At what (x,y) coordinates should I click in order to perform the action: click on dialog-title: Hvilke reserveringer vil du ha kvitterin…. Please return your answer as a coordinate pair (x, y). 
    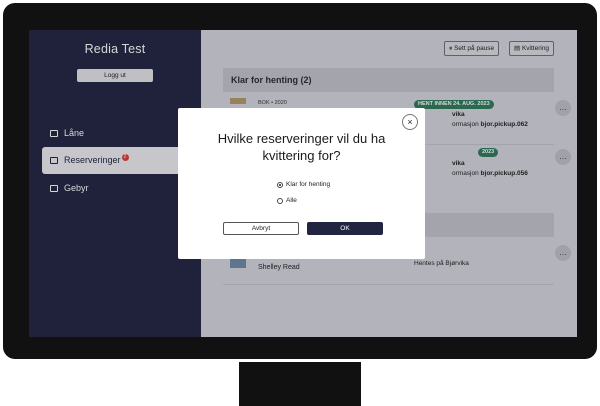
    Looking at the image, I should click on (301, 147).